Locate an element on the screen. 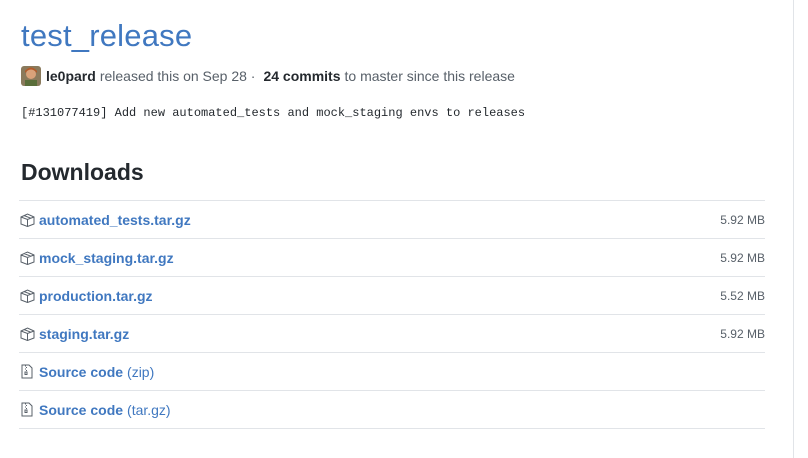 The height and width of the screenshot is (458, 808). author-link: le0pard is located at coordinates (71, 76).